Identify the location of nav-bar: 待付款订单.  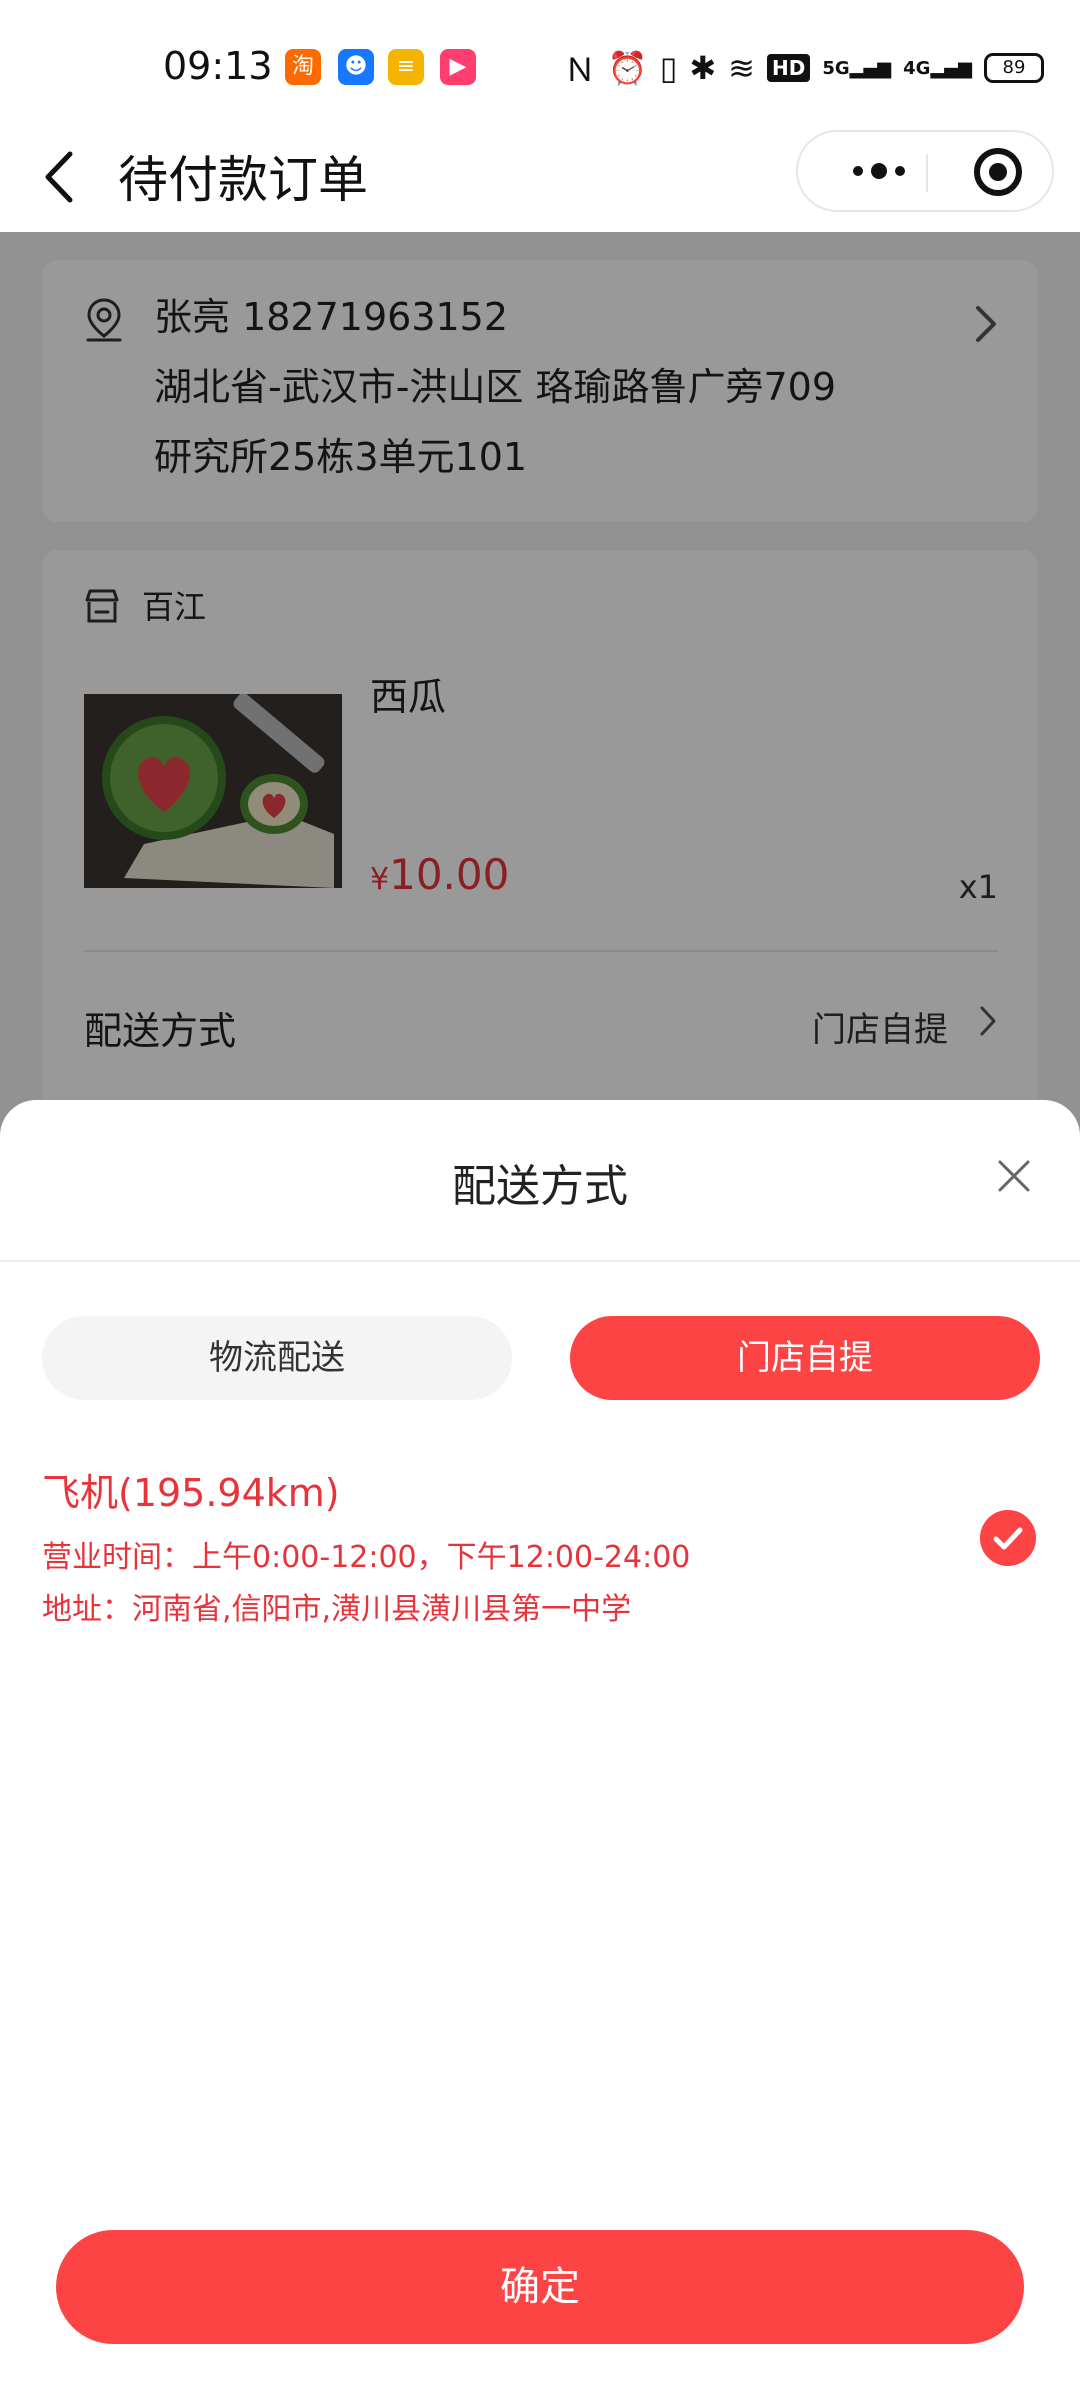
(540, 181).